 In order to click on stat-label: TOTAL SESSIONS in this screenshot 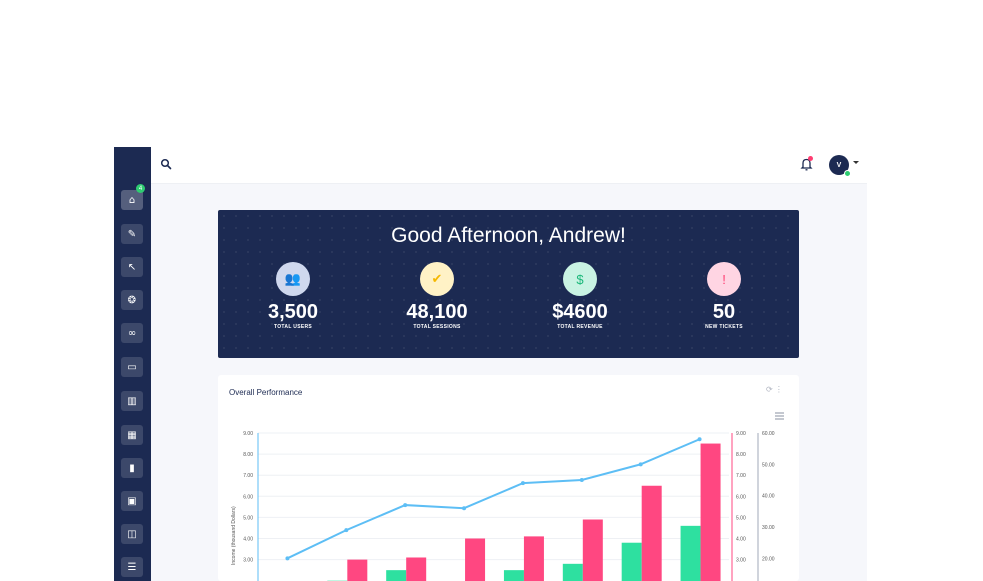, I will do `click(437, 327)`.